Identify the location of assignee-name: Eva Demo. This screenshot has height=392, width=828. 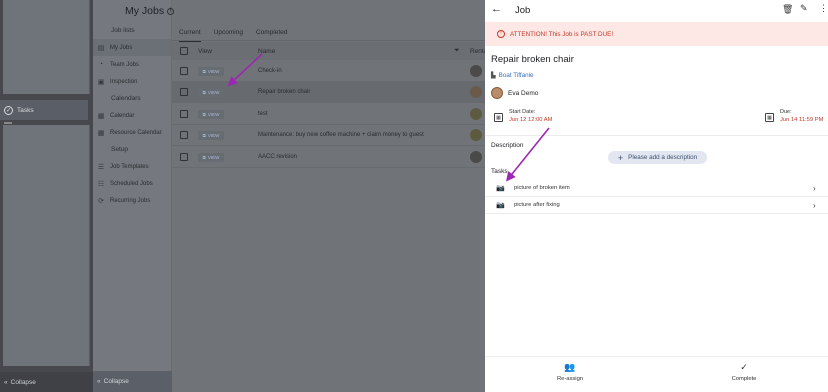
(523, 93).